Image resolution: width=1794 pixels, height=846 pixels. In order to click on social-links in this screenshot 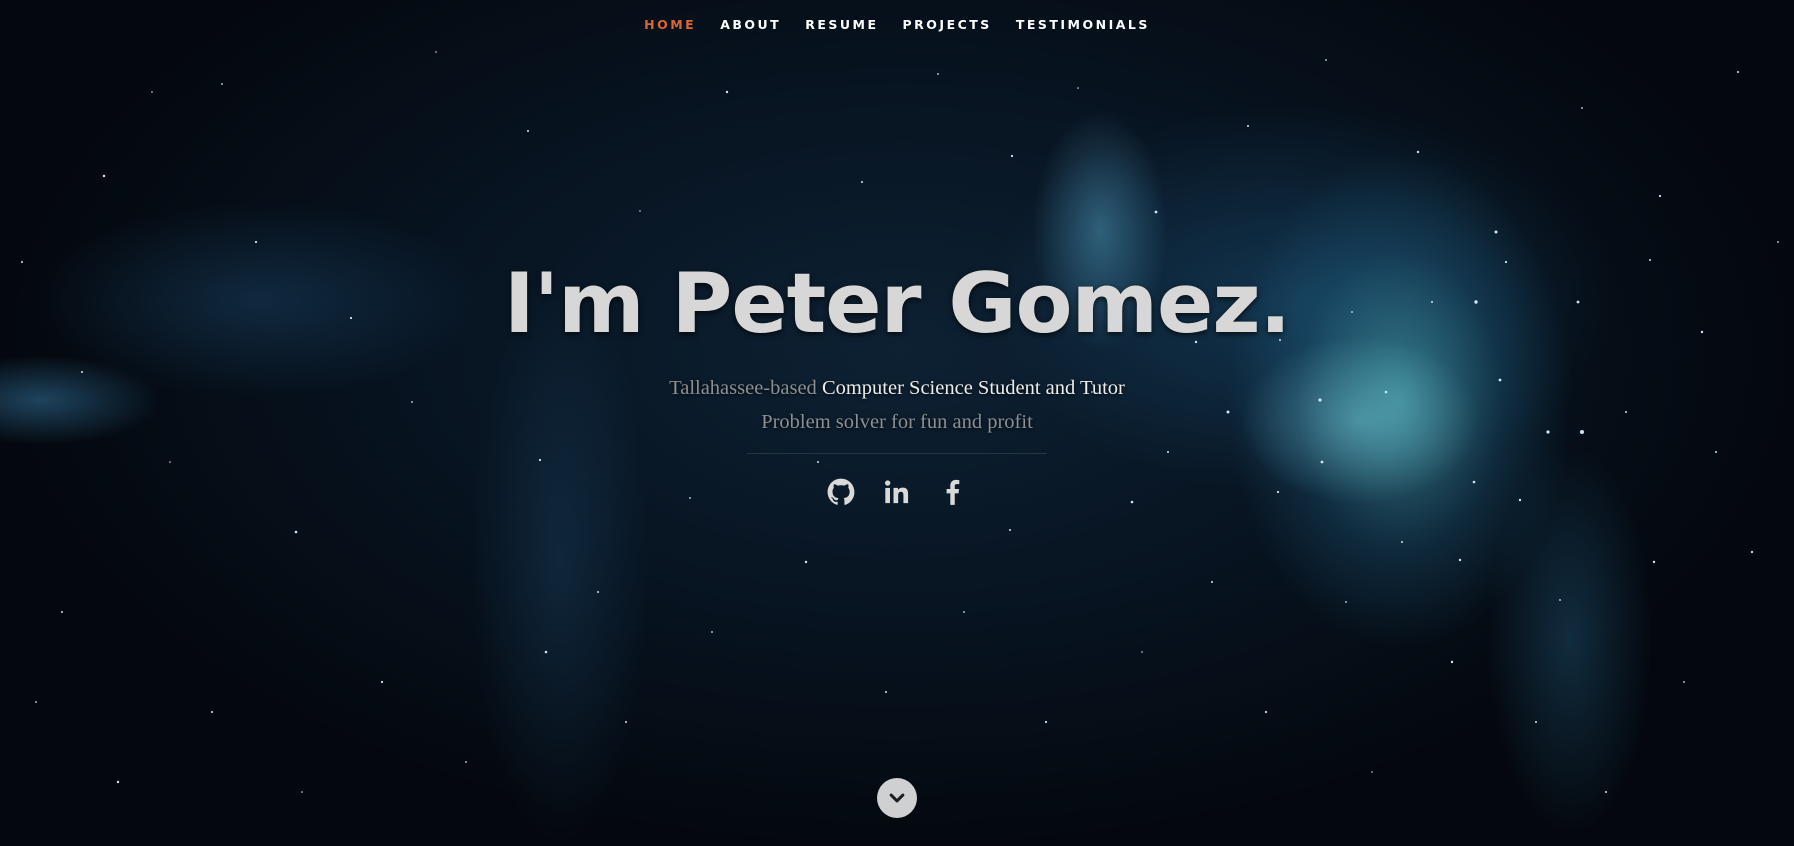, I will do `click(897, 492)`.